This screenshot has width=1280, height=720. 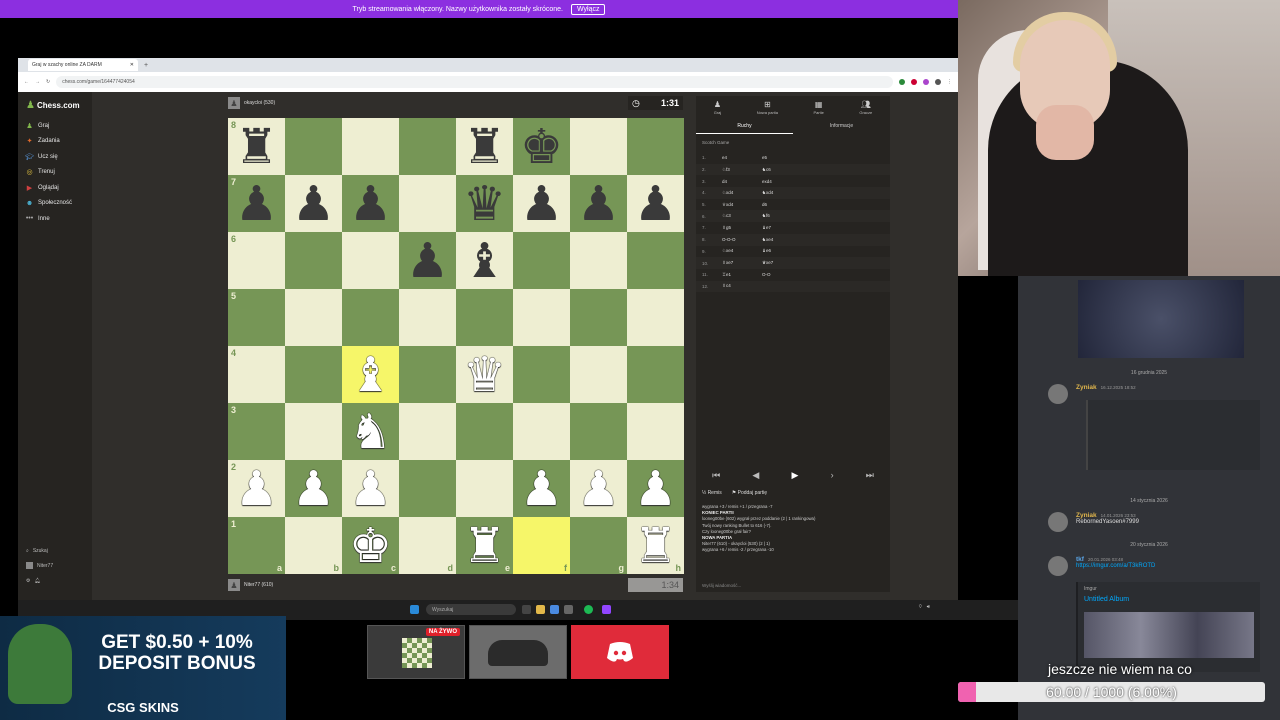 I want to click on bell-icon: 🔔︎, so click(x=37, y=581).